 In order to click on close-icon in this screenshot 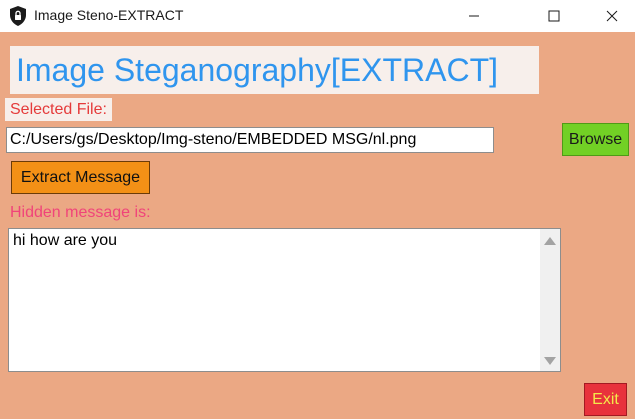, I will do `click(612, 16)`.